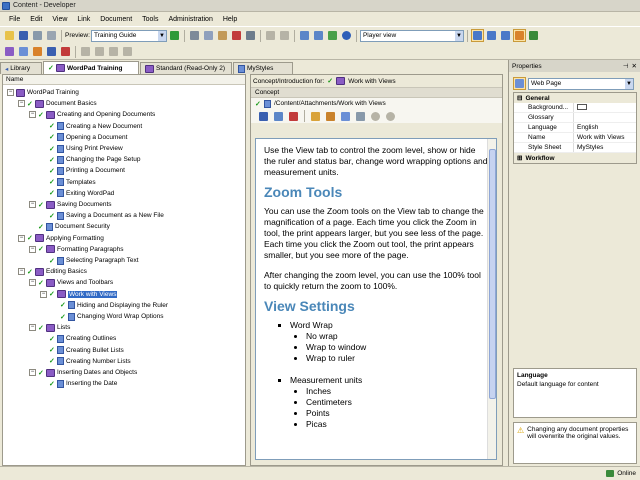  What do you see at coordinates (293, 116) in the screenshot?
I see `remove-link-button` at bounding box center [293, 116].